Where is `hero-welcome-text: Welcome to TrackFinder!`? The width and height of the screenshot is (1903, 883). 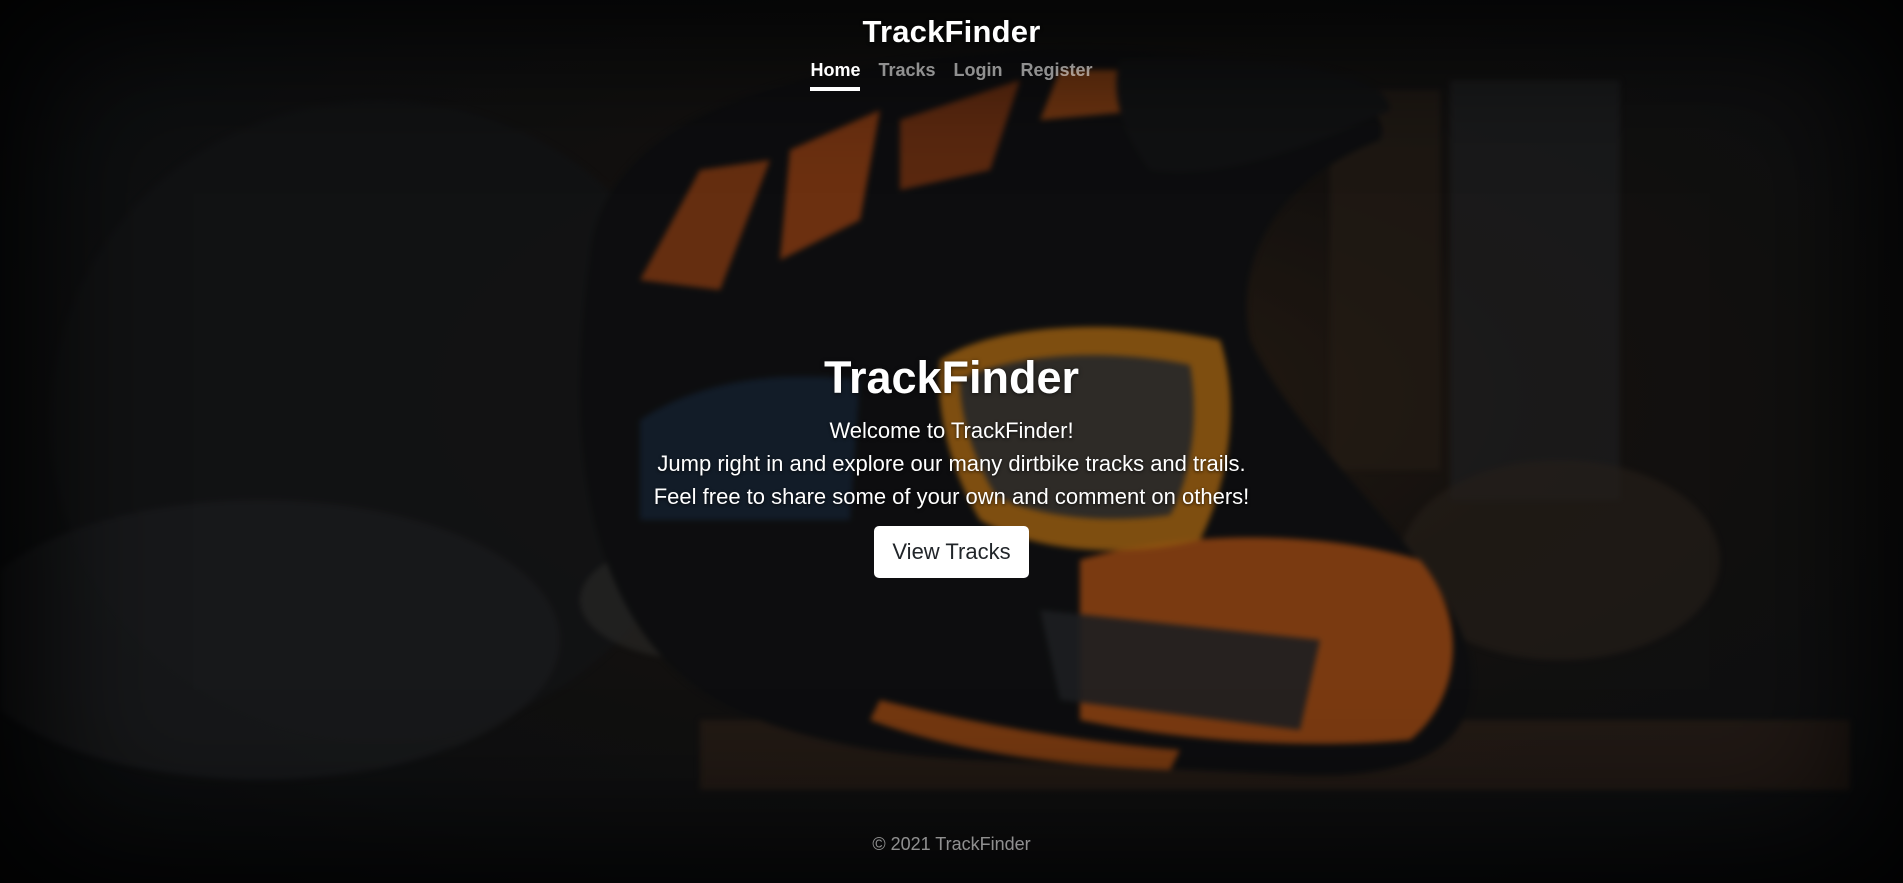 hero-welcome-text: Welcome to TrackFinder! is located at coordinates (951, 430).